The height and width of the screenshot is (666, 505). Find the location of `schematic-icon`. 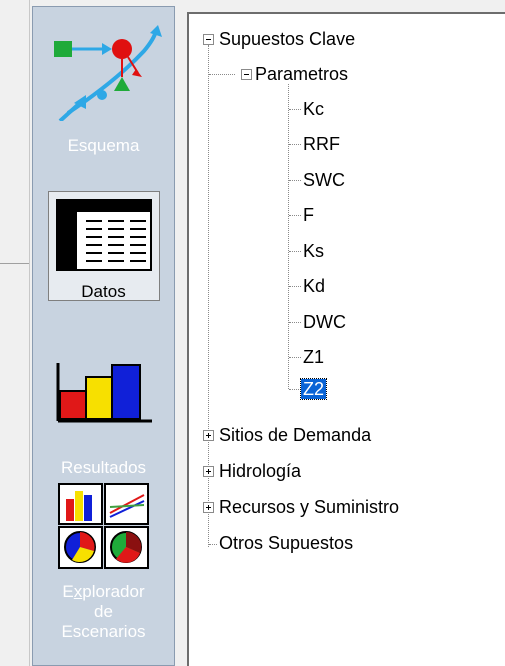

schematic-icon is located at coordinates (107, 74).